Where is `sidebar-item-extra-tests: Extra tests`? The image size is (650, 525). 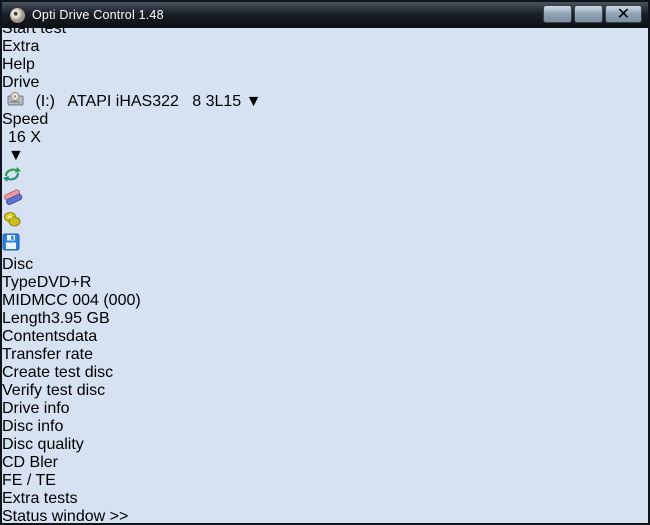
sidebar-item-extra-tests: Extra tests is located at coordinates (325, 499).